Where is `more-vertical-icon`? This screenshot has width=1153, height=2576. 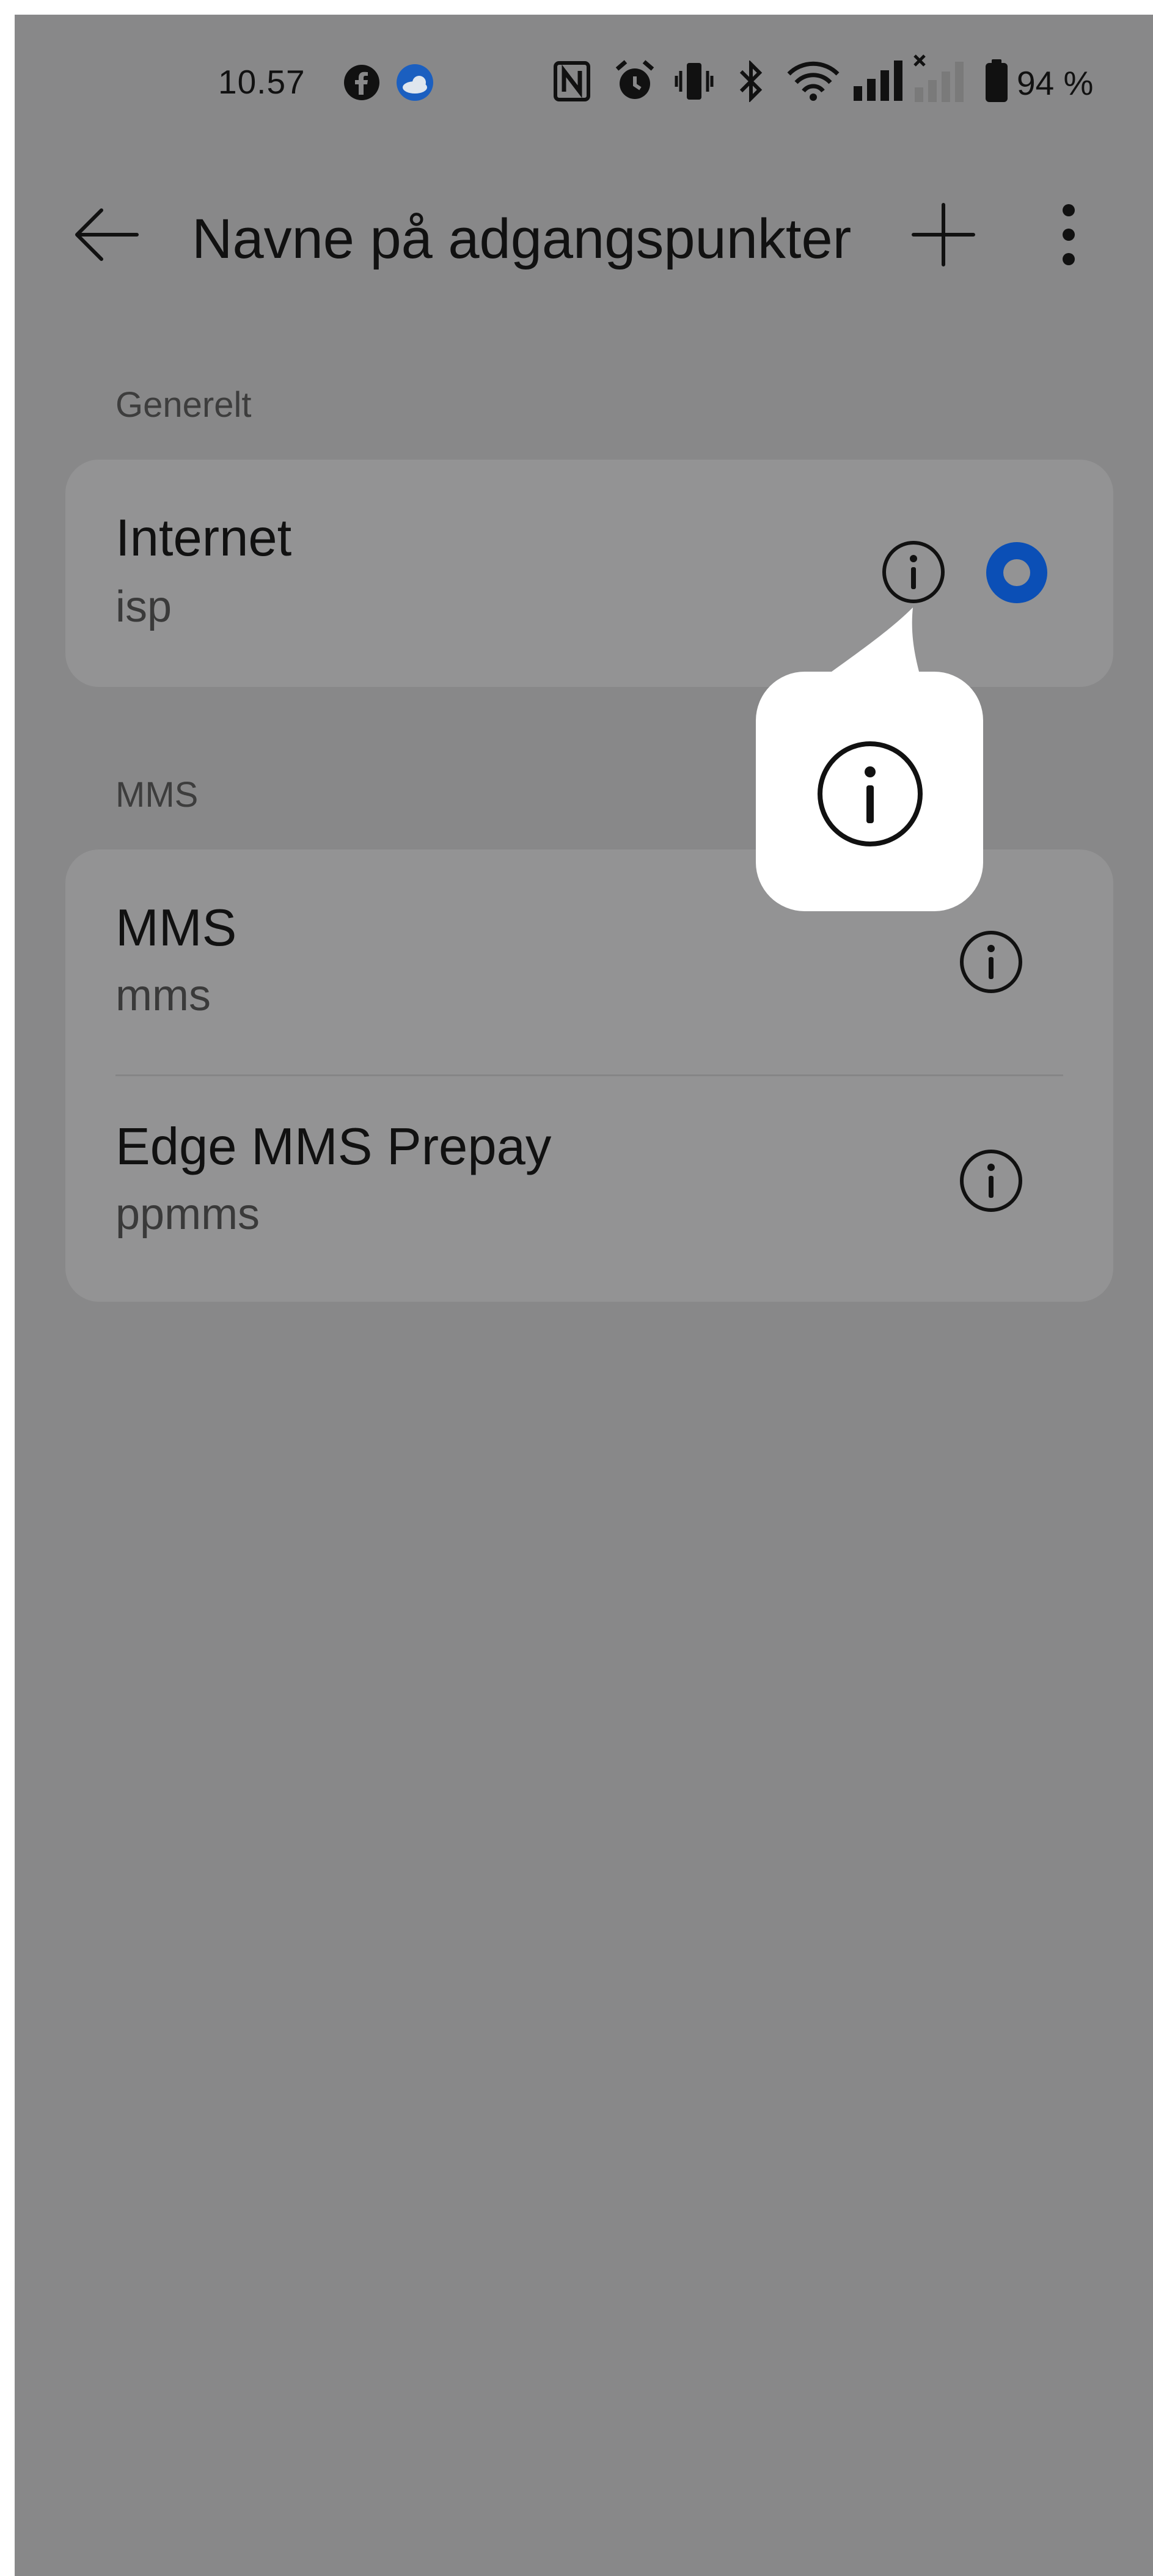
more-vertical-icon is located at coordinates (1069, 234).